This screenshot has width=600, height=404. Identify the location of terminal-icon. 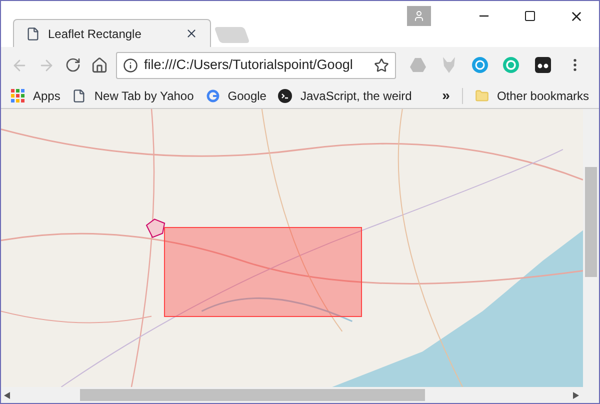
(285, 95).